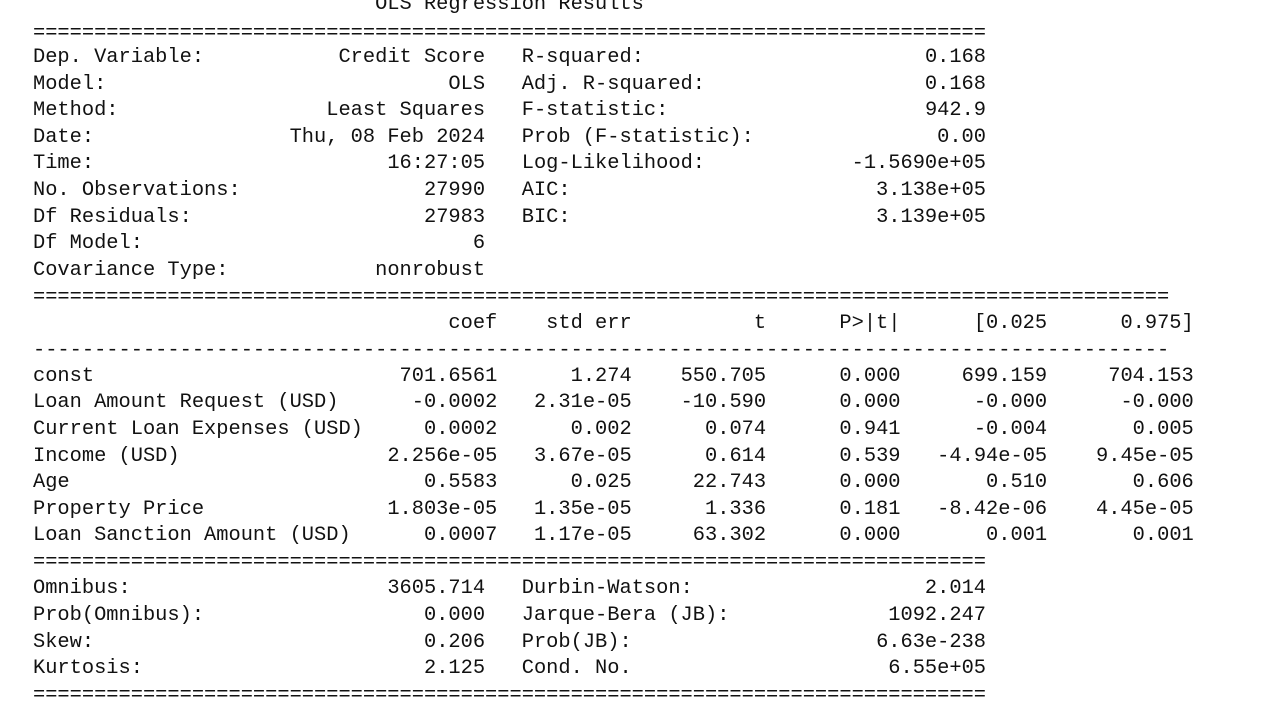  I want to click on diagnostic-row: Skew: 0.206 Prob(JB): 6.63e-238, so click(509, 643).